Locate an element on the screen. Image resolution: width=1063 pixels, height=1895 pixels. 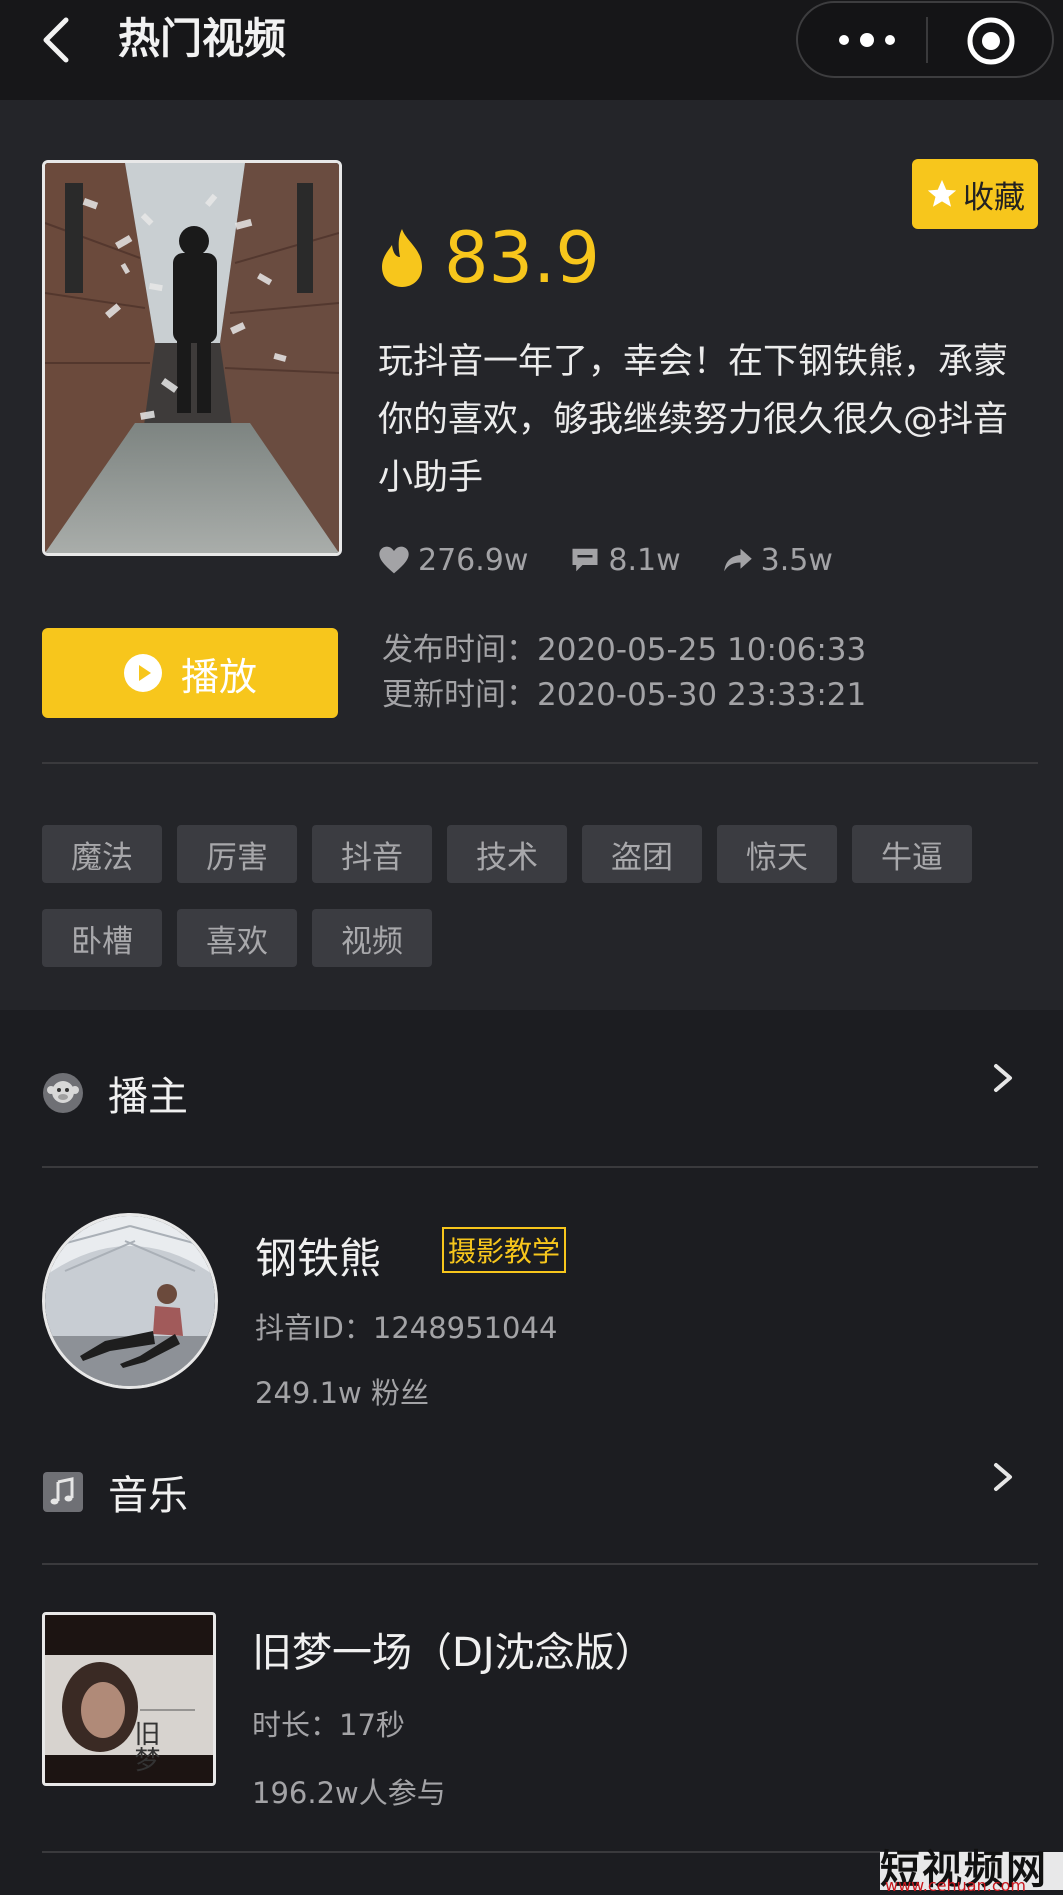
tag-chip: 盗团 is located at coordinates (642, 854).